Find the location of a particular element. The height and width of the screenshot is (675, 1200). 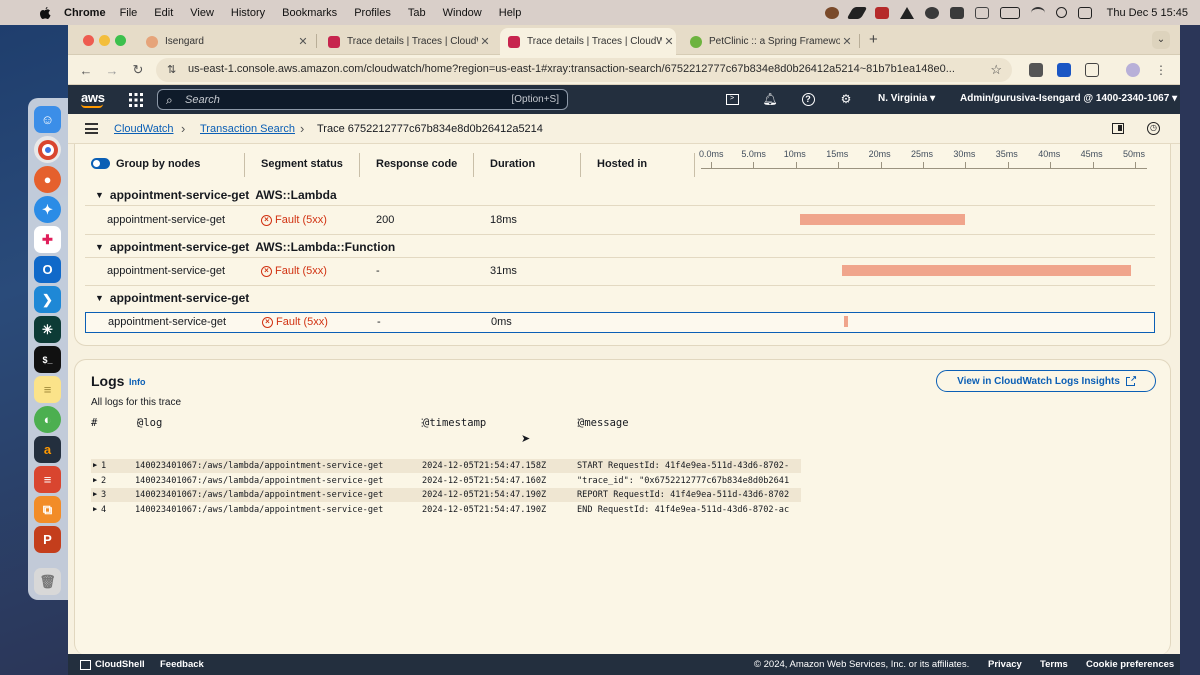

tray-app-icon is located at coordinates (831, 12).